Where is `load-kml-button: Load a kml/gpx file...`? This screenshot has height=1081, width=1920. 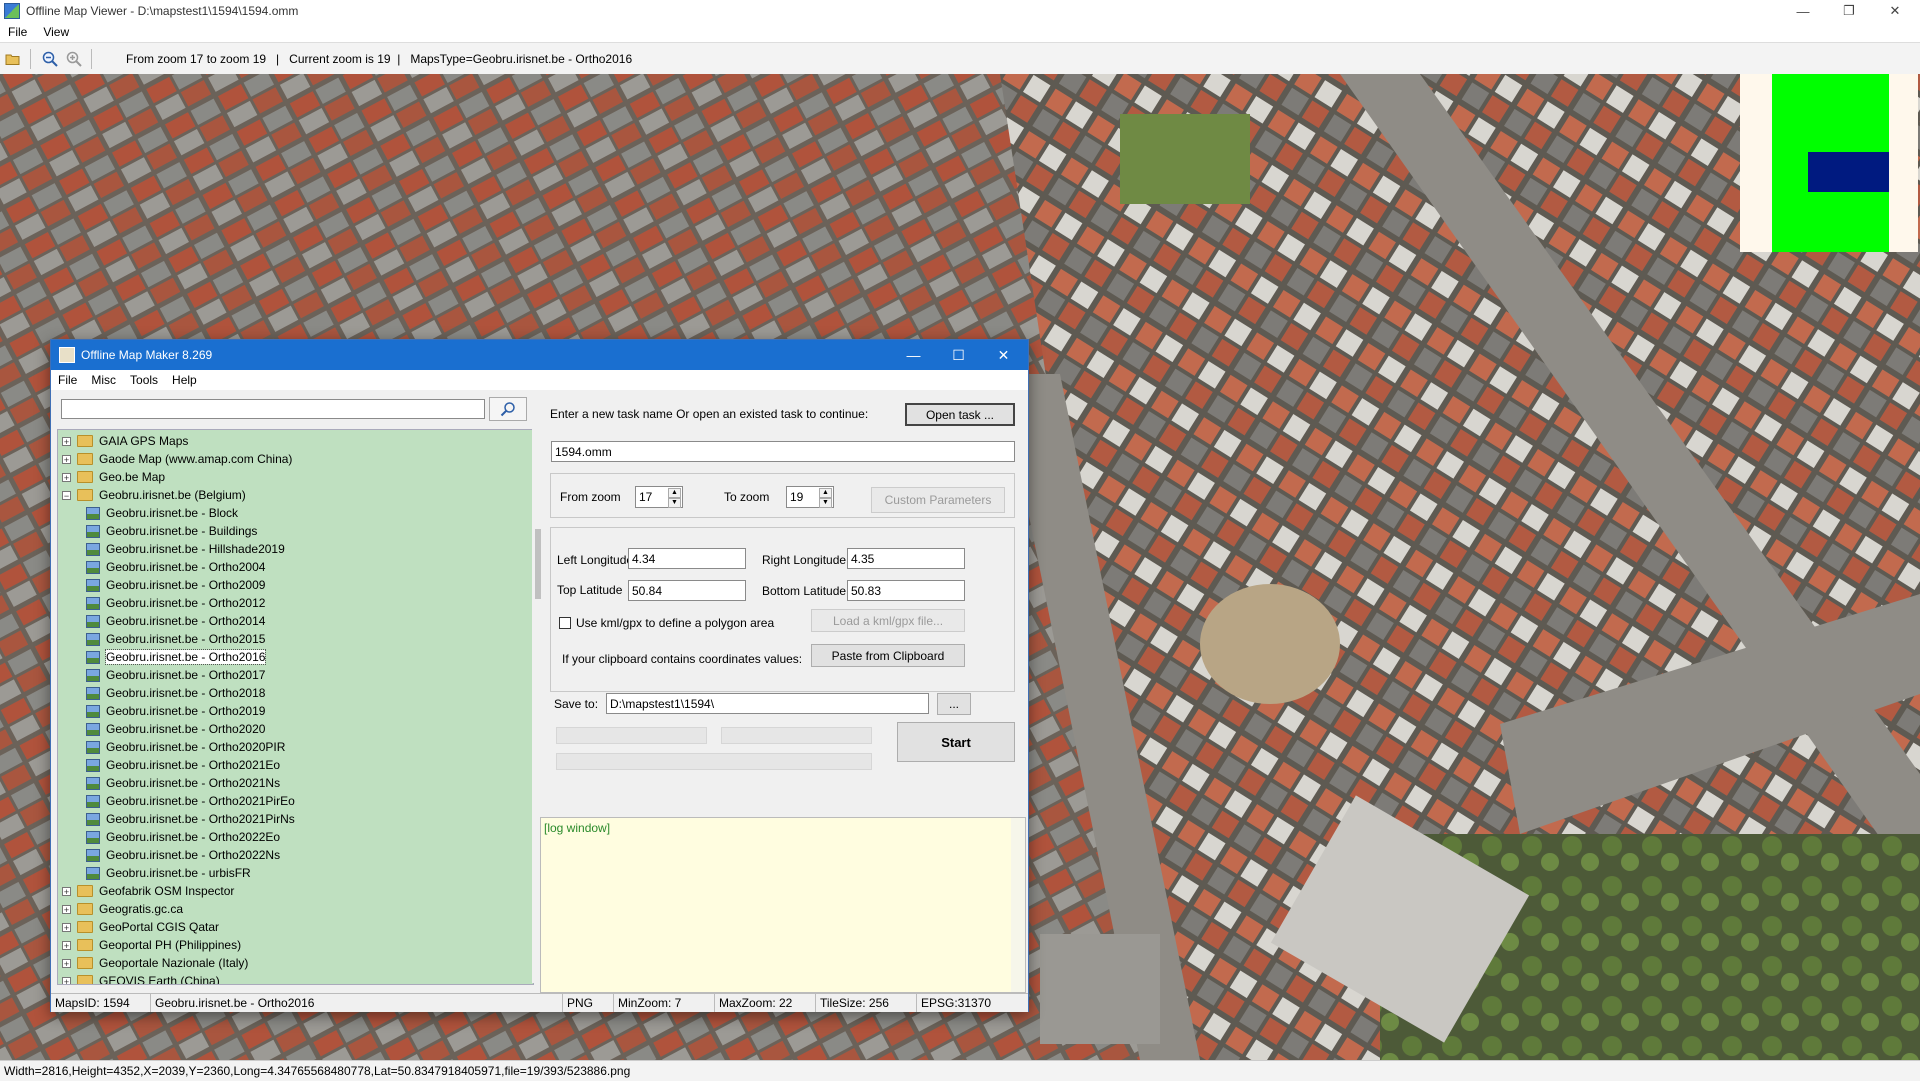 load-kml-button: Load a kml/gpx file... is located at coordinates (888, 620).